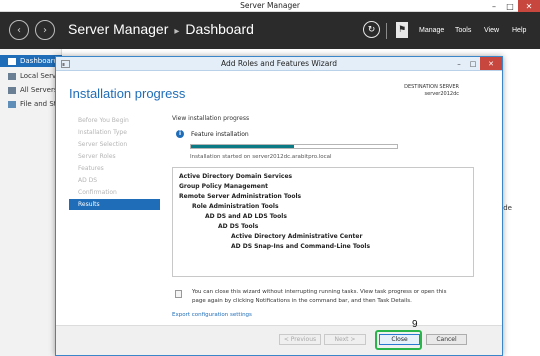 Image resolution: width=540 pixels, height=356 pixels. Describe the element at coordinates (519, 30) in the screenshot. I see `menu-help: Help` at that location.